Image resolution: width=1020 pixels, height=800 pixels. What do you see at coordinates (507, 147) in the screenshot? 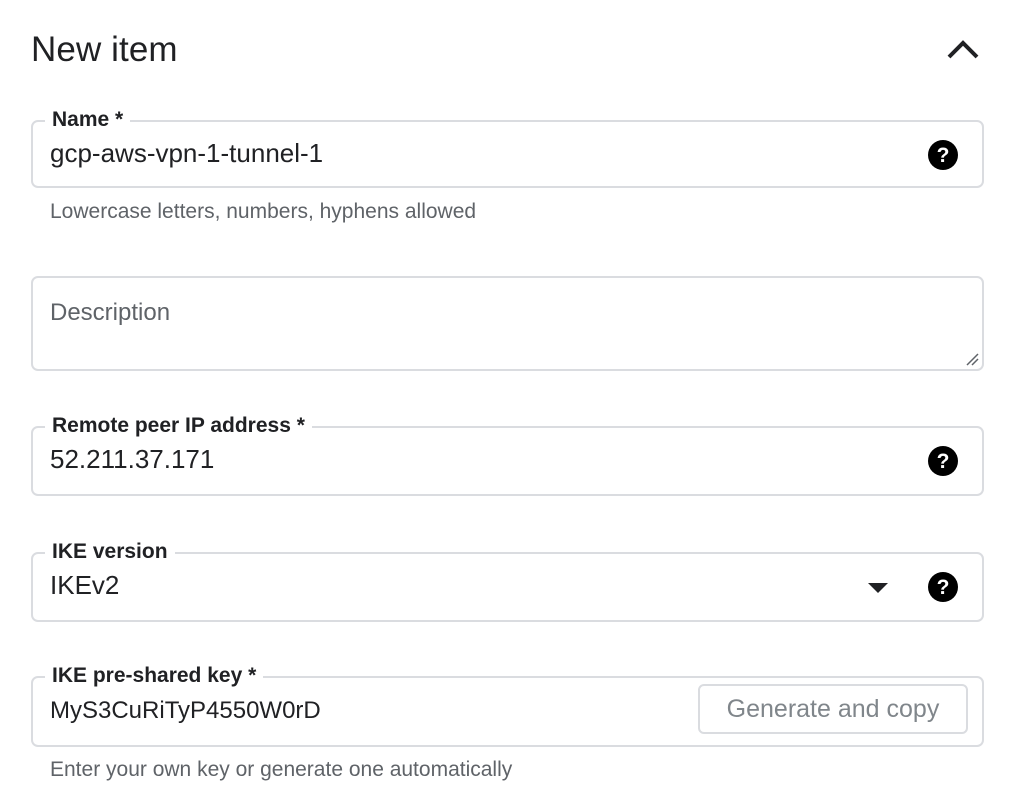
I see `name-field: Name * gcp-aws-vpn-1-tunnel-1 ?` at bounding box center [507, 147].